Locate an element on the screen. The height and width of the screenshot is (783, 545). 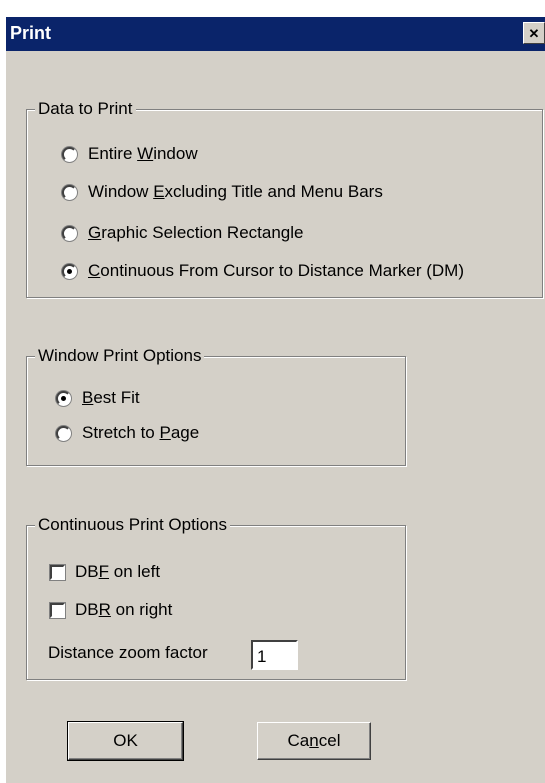
radio-label: Best Fit is located at coordinates (111, 397).